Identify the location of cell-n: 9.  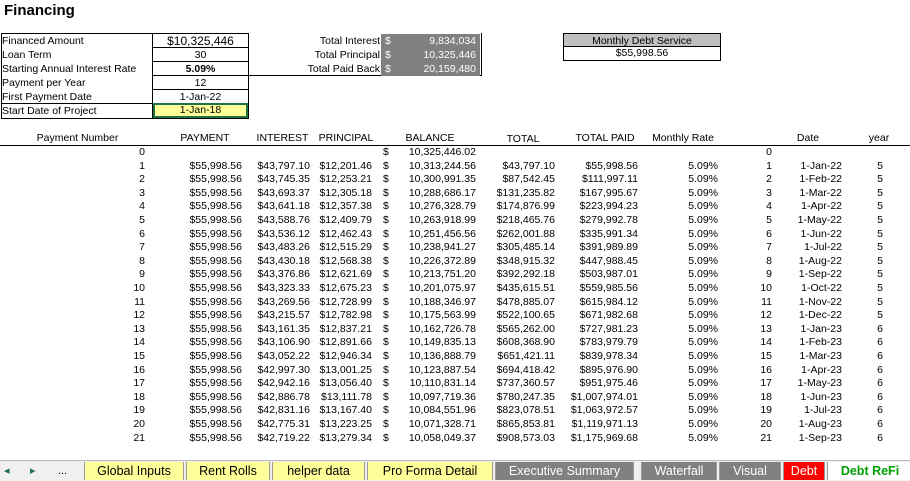
(117, 274).